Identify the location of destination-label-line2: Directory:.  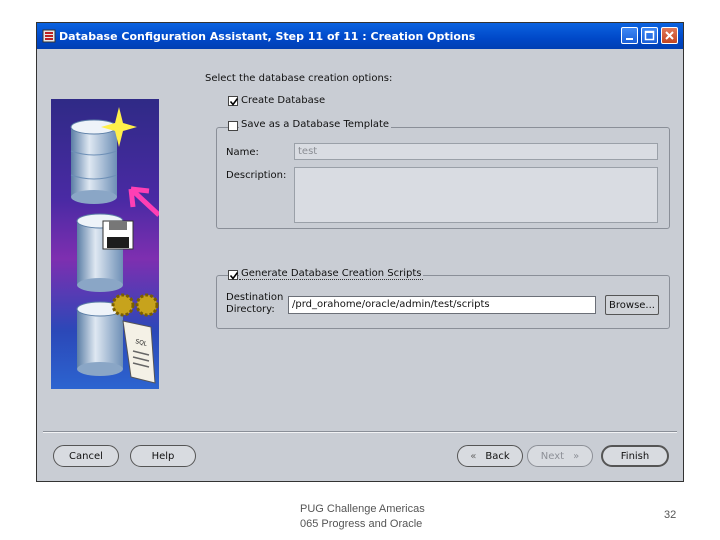
(250, 309).